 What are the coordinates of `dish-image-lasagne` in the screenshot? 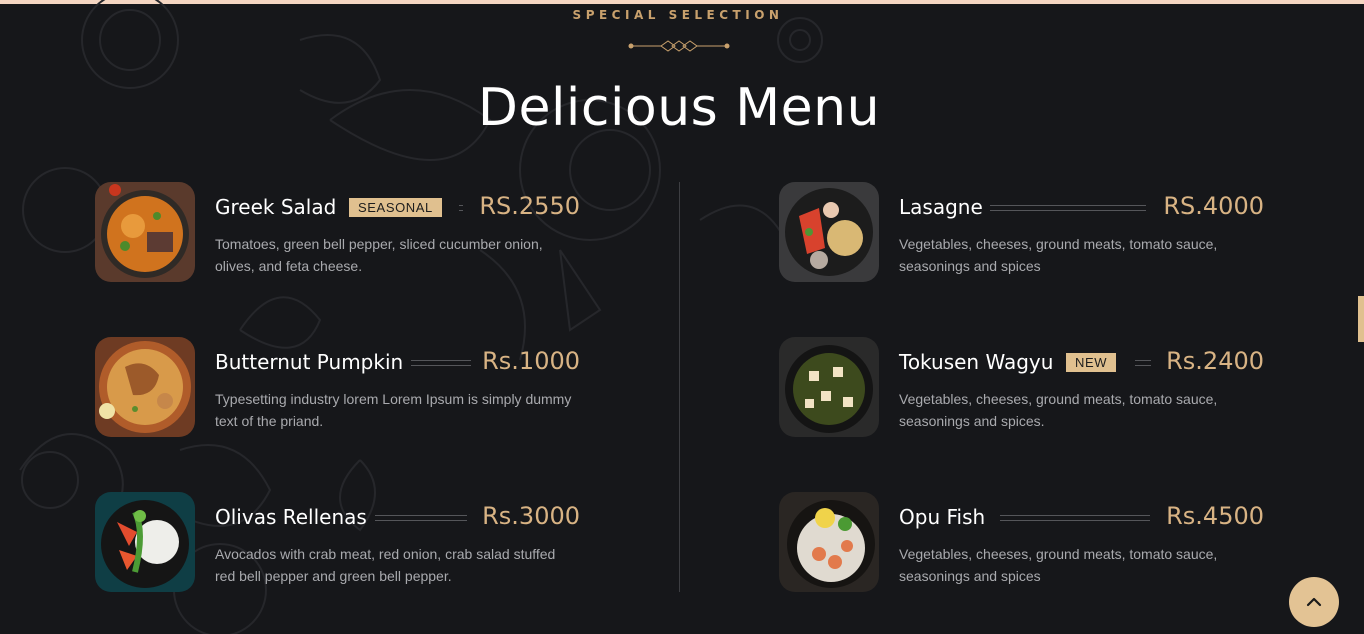 It's located at (829, 232).